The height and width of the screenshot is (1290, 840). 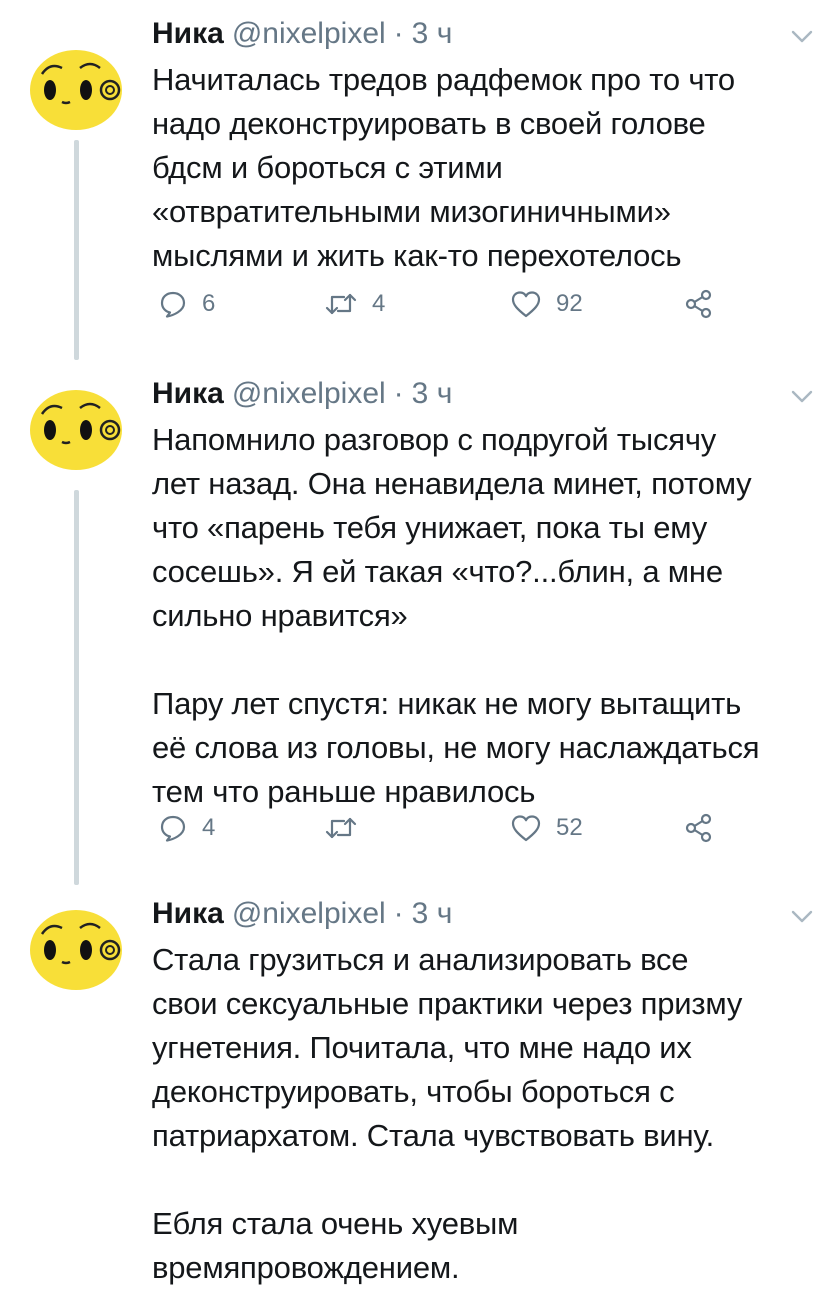 I want to click on tweet-actions: 6 4 92, so click(x=452, y=304).